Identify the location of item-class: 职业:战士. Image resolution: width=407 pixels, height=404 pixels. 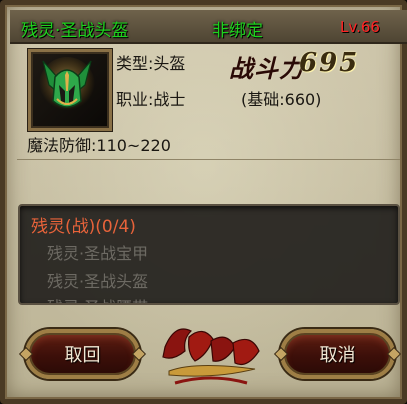
(151, 99).